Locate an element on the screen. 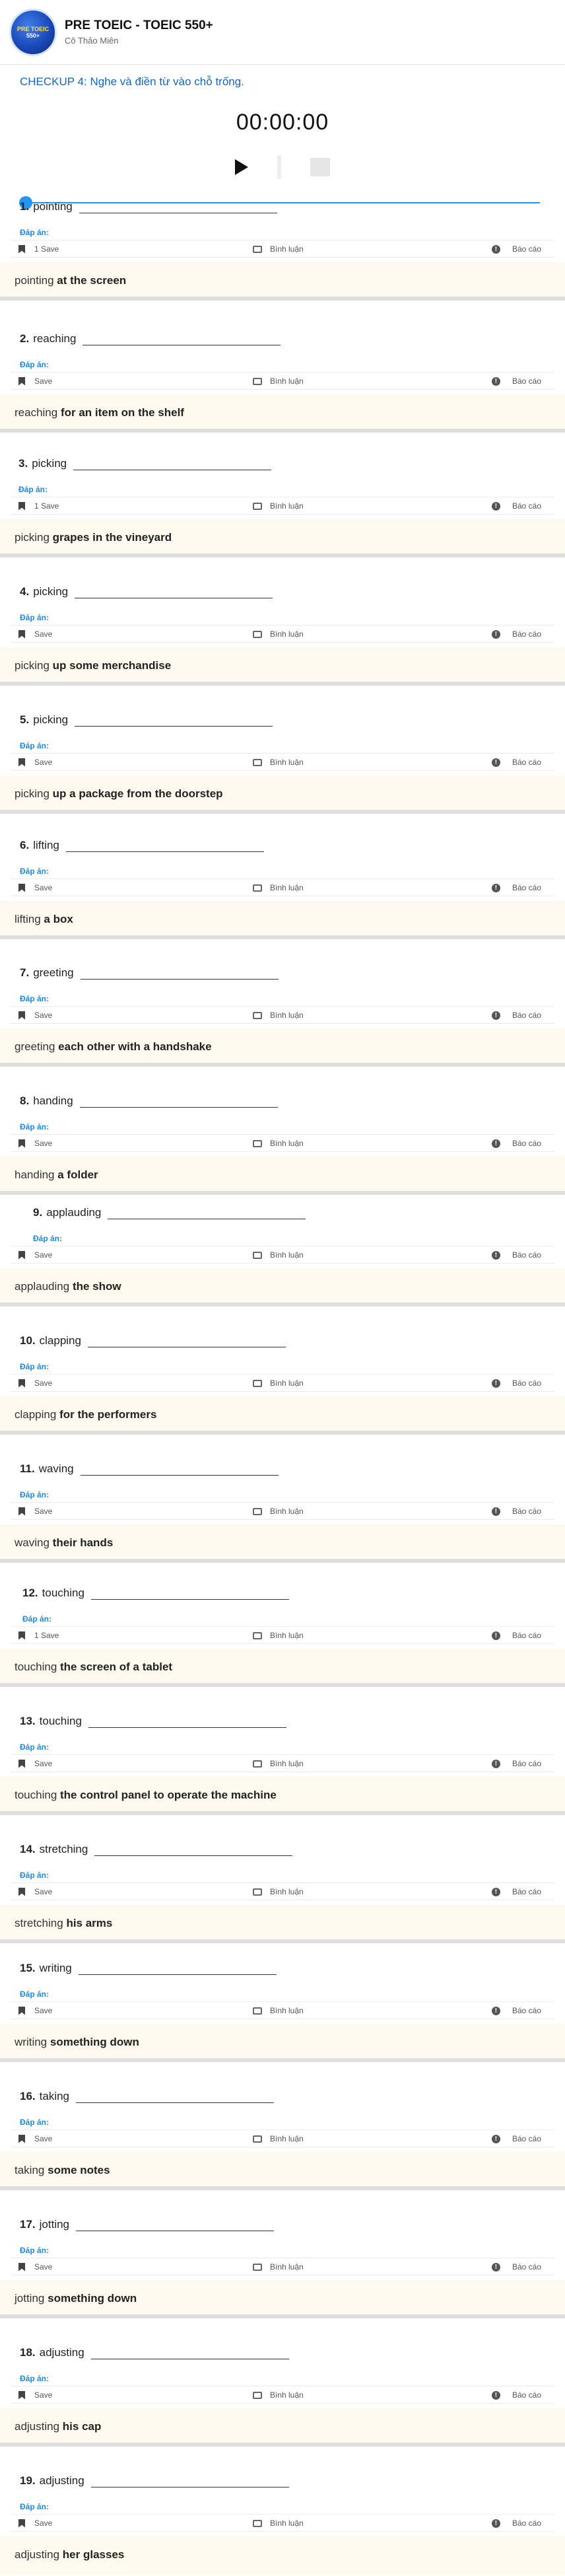  answer-label: Đáp án: is located at coordinates (35, 2250).